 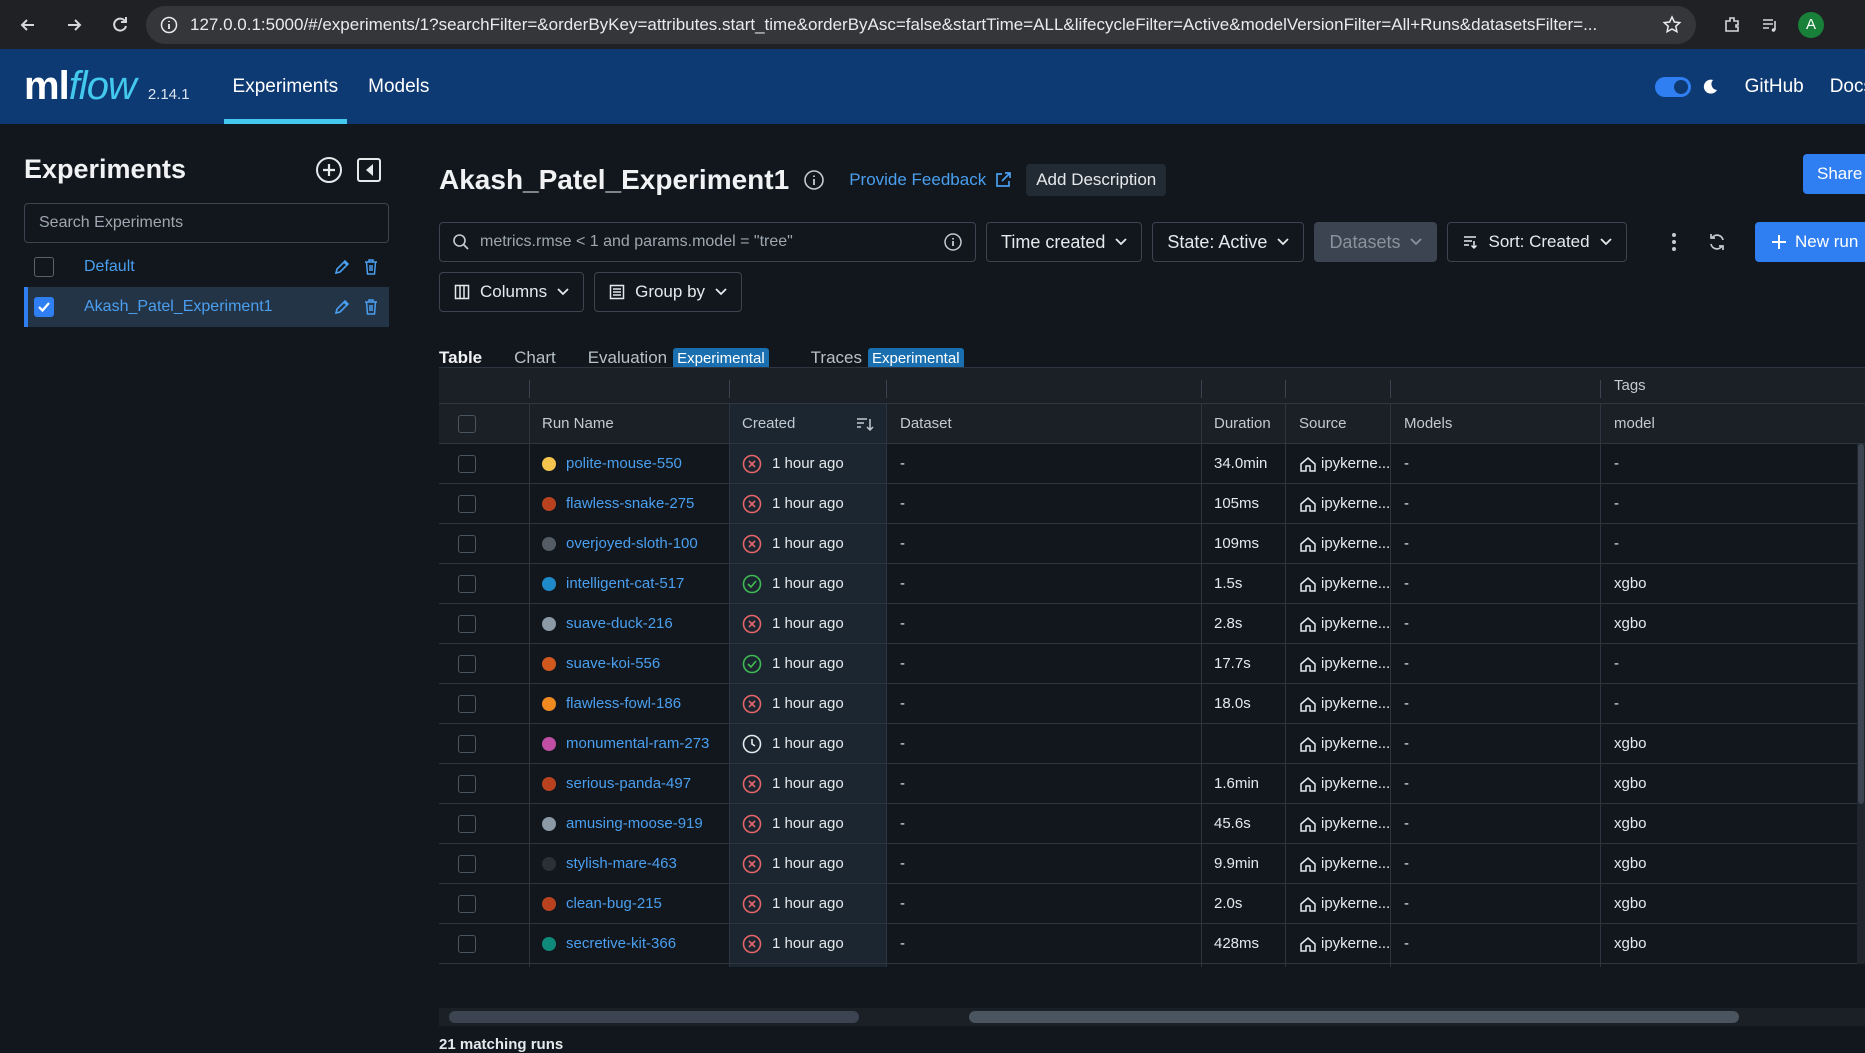 I want to click on add-description-button: Add Description, so click(x=1096, y=180).